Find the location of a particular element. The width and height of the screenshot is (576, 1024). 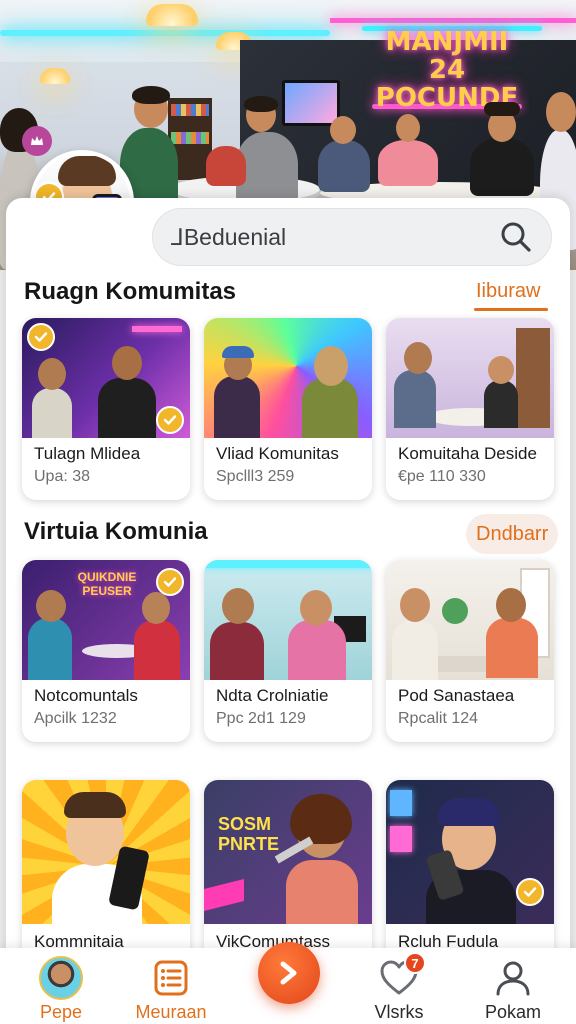

card-meta: Ppc 2d1 129 is located at coordinates (261, 718).